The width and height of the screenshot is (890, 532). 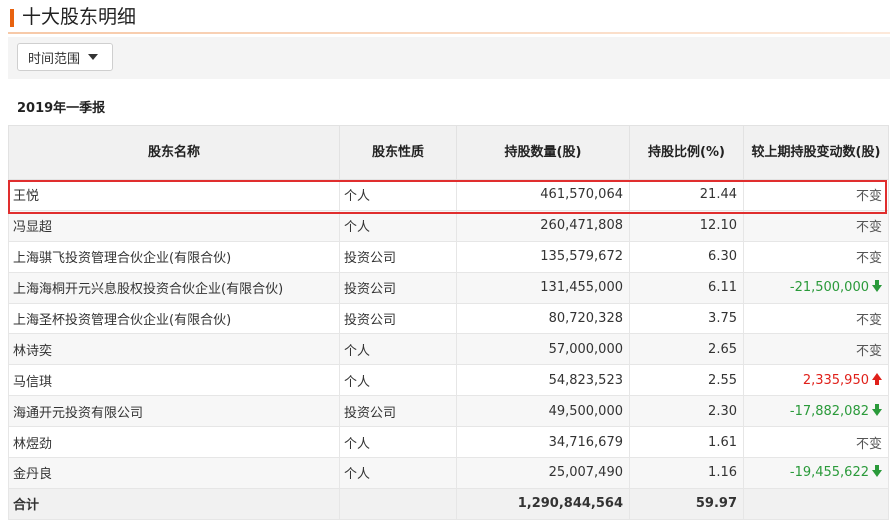 I want to click on table-row: 王悦 个人 461,570,064 21.44 不变, so click(x=448, y=195).